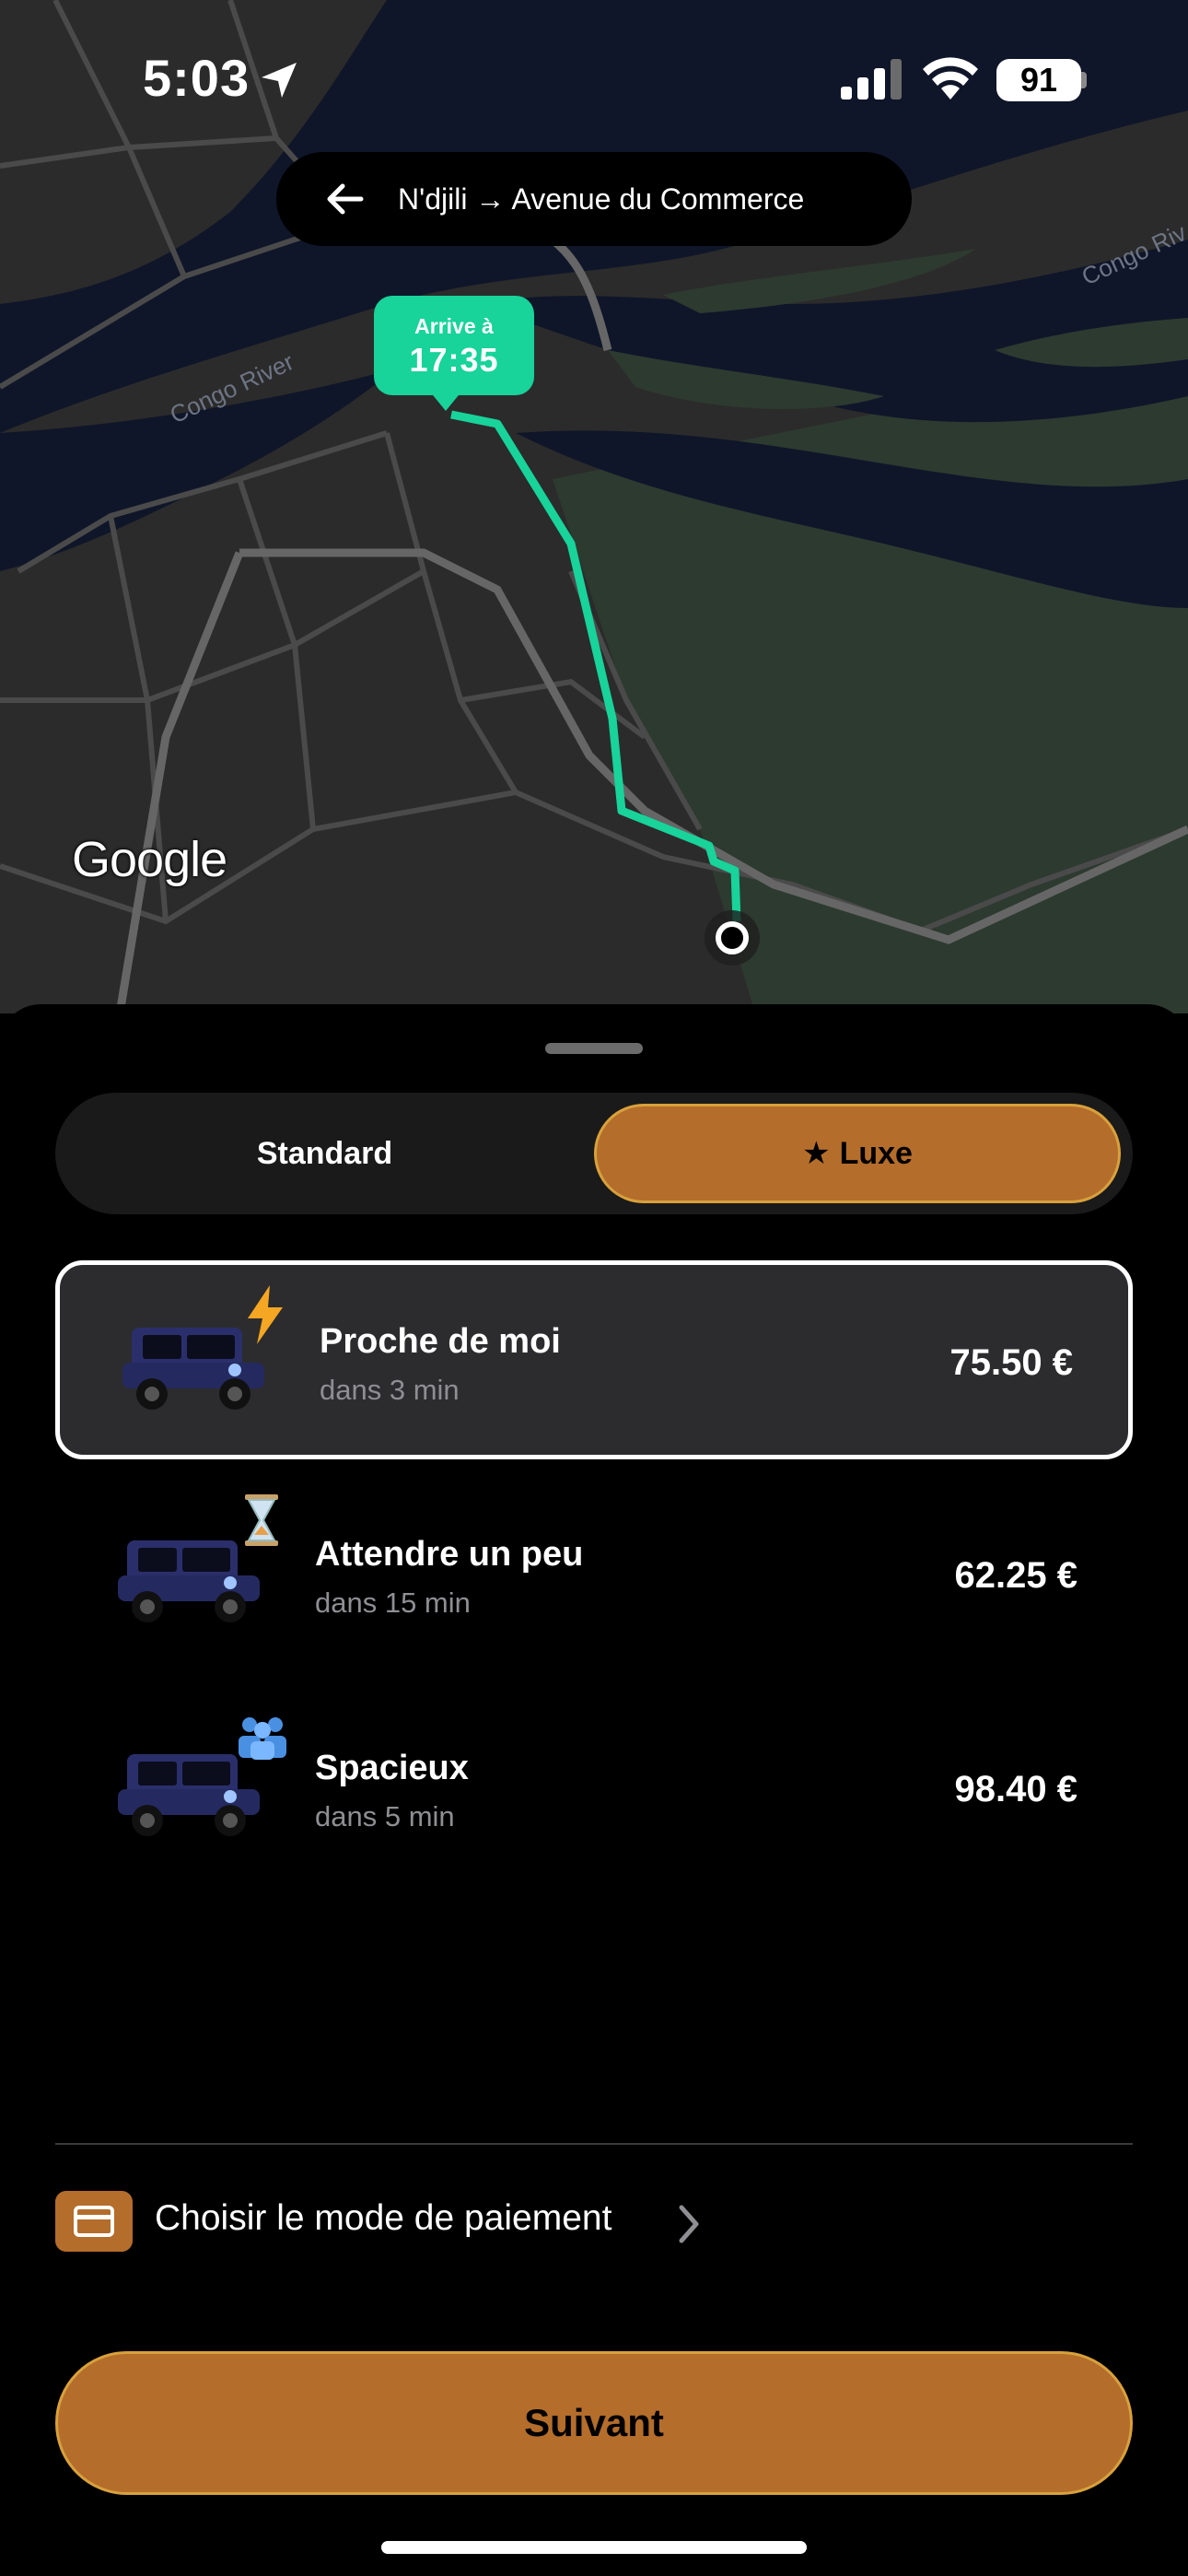 The height and width of the screenshot is (2576, 1188). What do you see at coordinates (265, 1314) in the screenshot?
I see `lightning-icon` at bounding box center [265, 1314].